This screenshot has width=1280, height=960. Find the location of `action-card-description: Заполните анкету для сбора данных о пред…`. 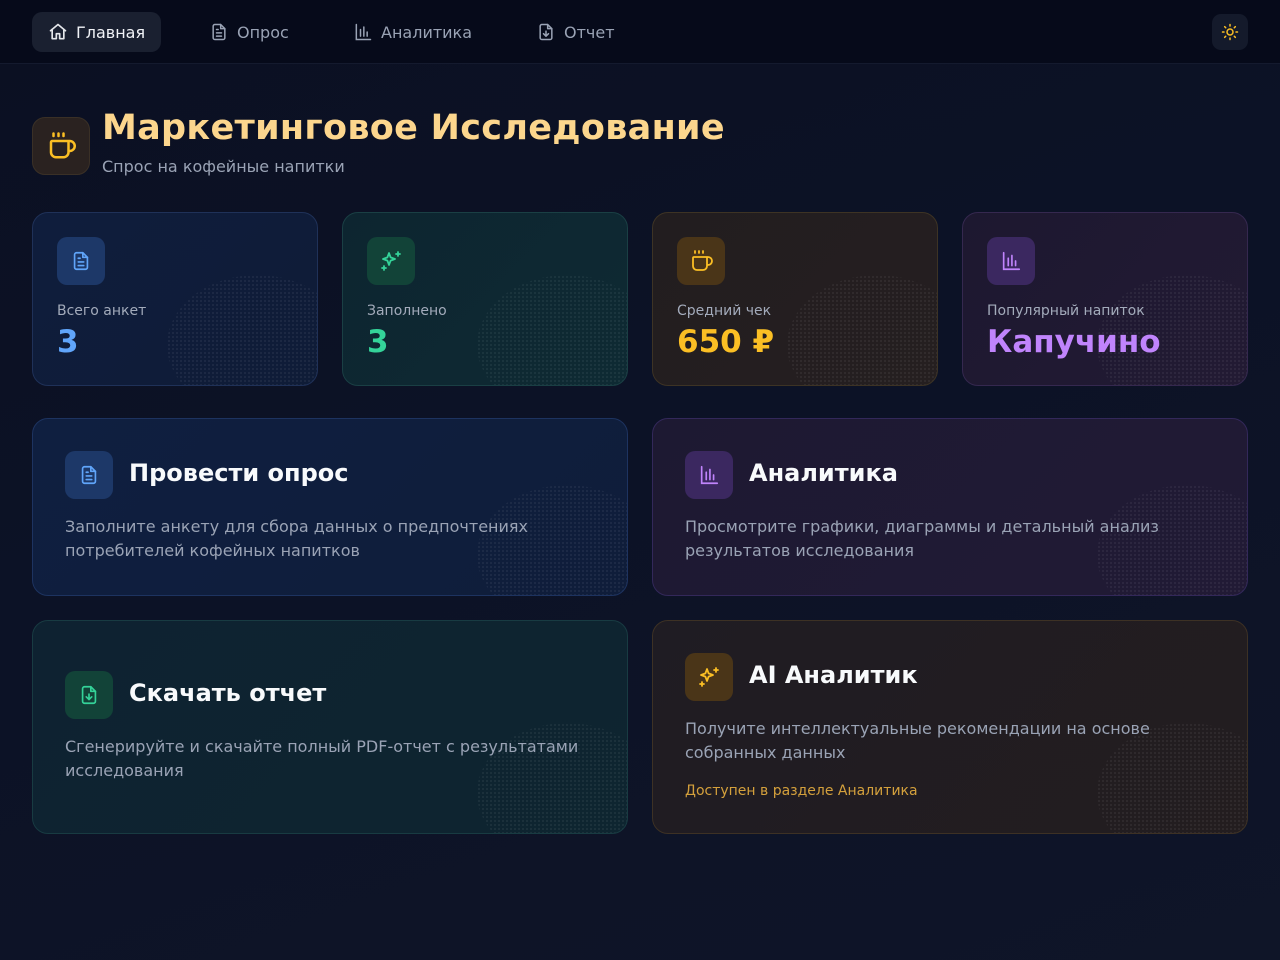

action-card-description: Заполните анкету для сбора данных о пред… is located at coordinates (296, 538).